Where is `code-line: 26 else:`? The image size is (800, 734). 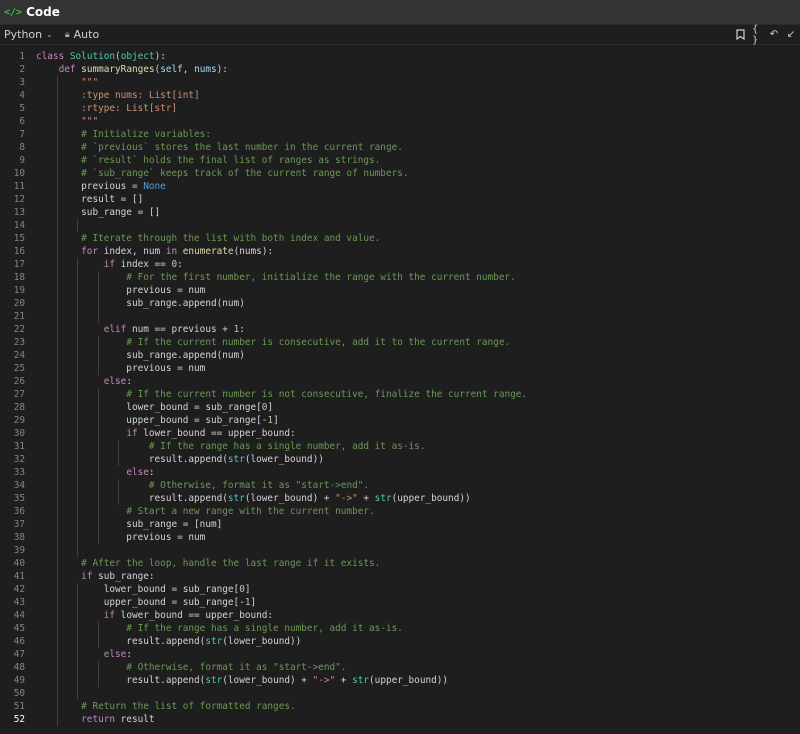
code-line: 26 else: is located at coordinates (400, 381).